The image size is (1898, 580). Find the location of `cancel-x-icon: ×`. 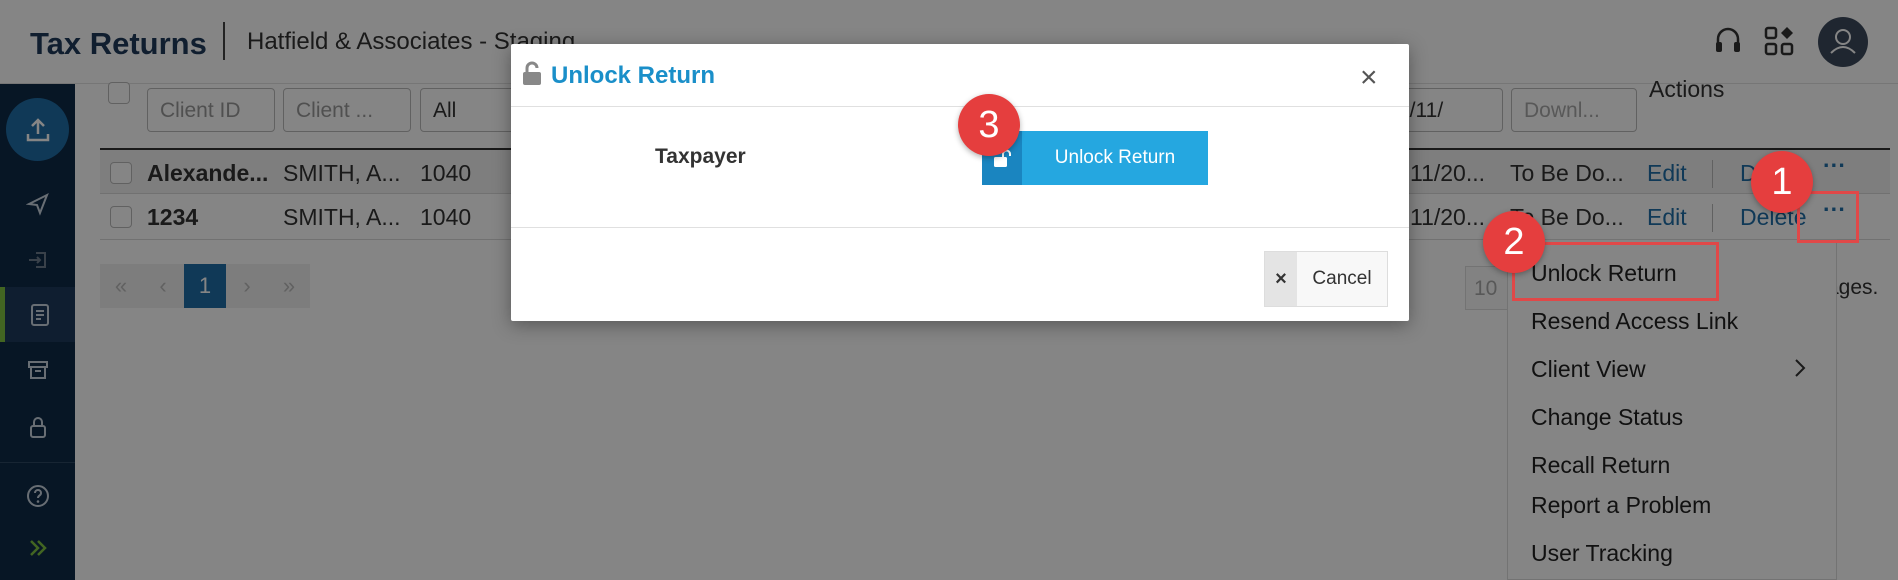

cancel-x-icon: × is located at coordinates (1281, 279).